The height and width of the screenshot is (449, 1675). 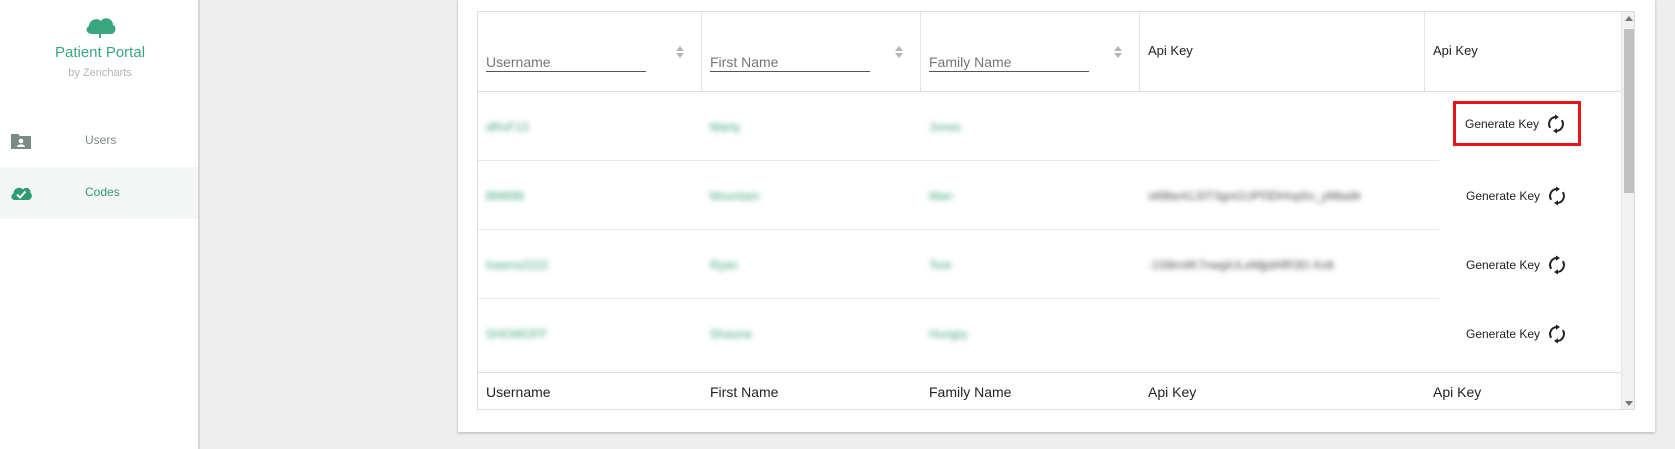 I want to click on username-cell: SHOWOFF, so click(x=517, y=334).